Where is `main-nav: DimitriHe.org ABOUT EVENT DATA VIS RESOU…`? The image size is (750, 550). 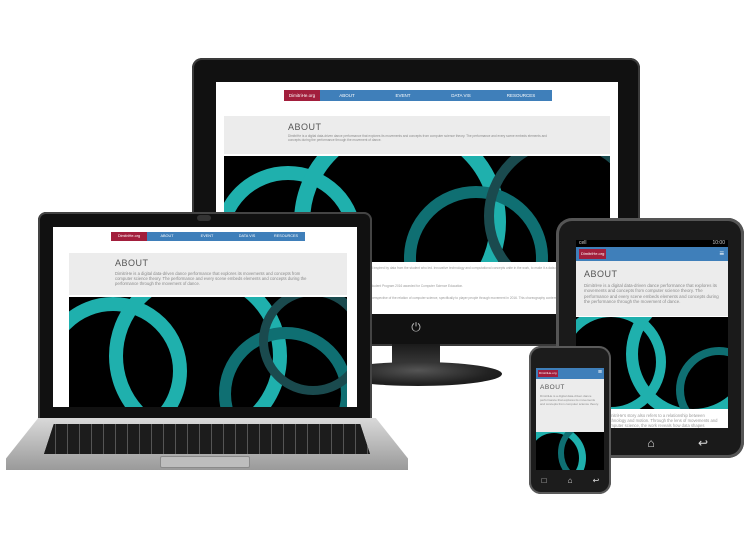 main-nav: DimitriHe.org ABOUT EVENT DATA VIS RESOU… is located at coordinates (418, 95).